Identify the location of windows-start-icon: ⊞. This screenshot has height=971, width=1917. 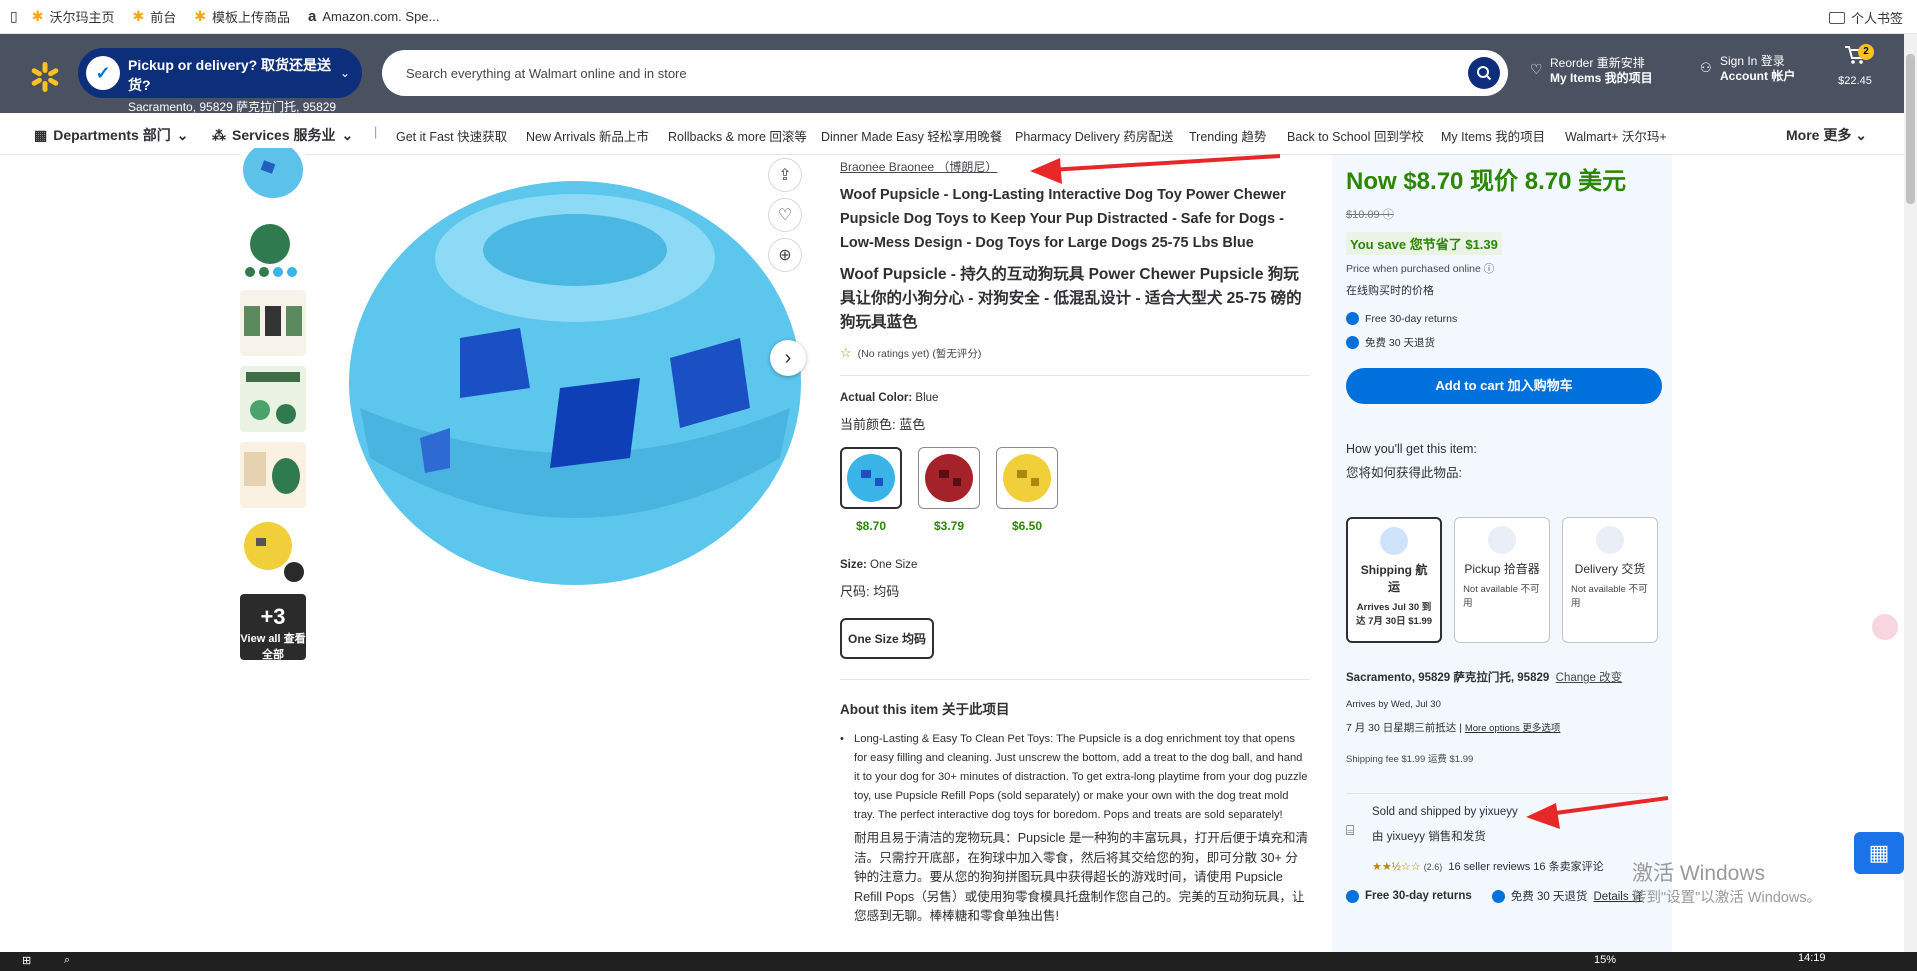
(26, 960).